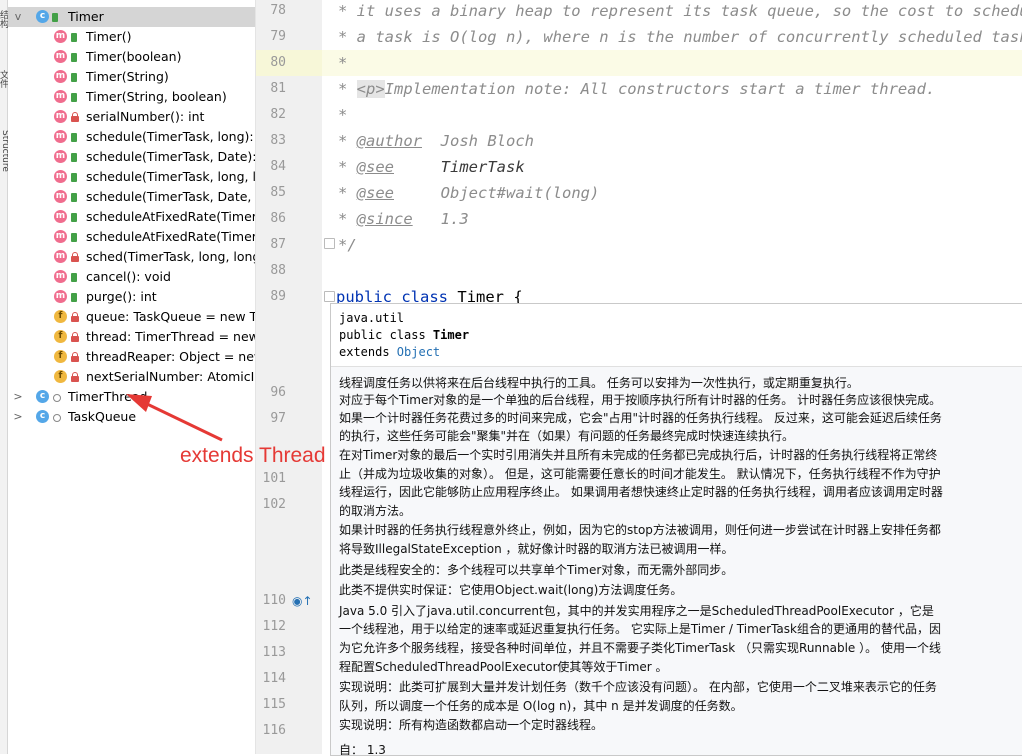 The width and height of the screenshot is (1022, 756). Describe the element at coordinates (171, 376) in the screenshot. I see `tree-node-label: nextSerialNumber: AtomicInte` at that location.